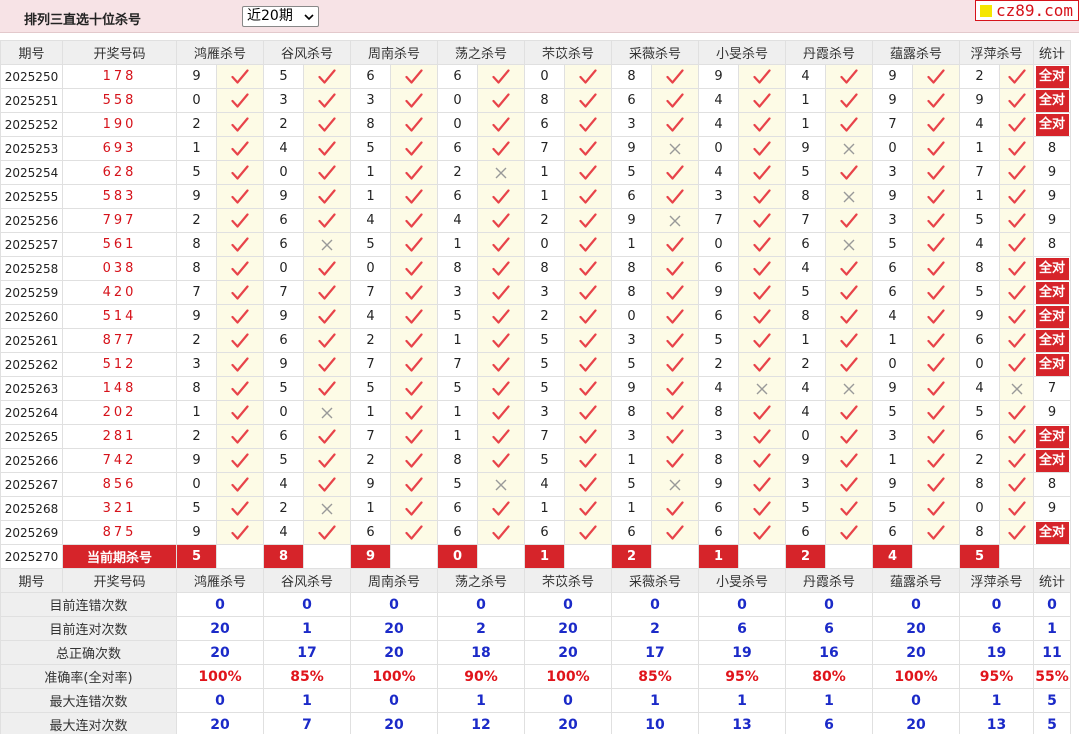 Image resolution: width=1079 pixels, height=734 pixels. Describe the element at coordinates (457, 364) in the screenshot. I see `kill-number-cell: 7` at that location.